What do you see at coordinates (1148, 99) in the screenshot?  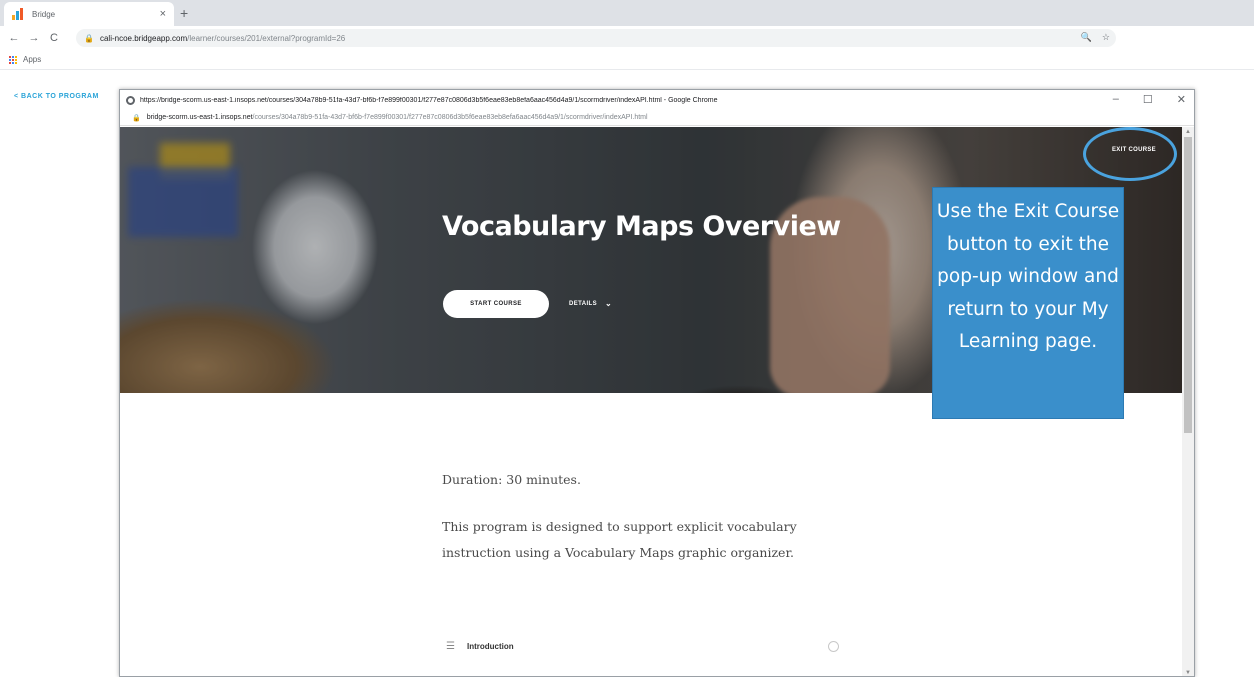 I see `maximize-button: ☐` at bounding box center [1148, 99].